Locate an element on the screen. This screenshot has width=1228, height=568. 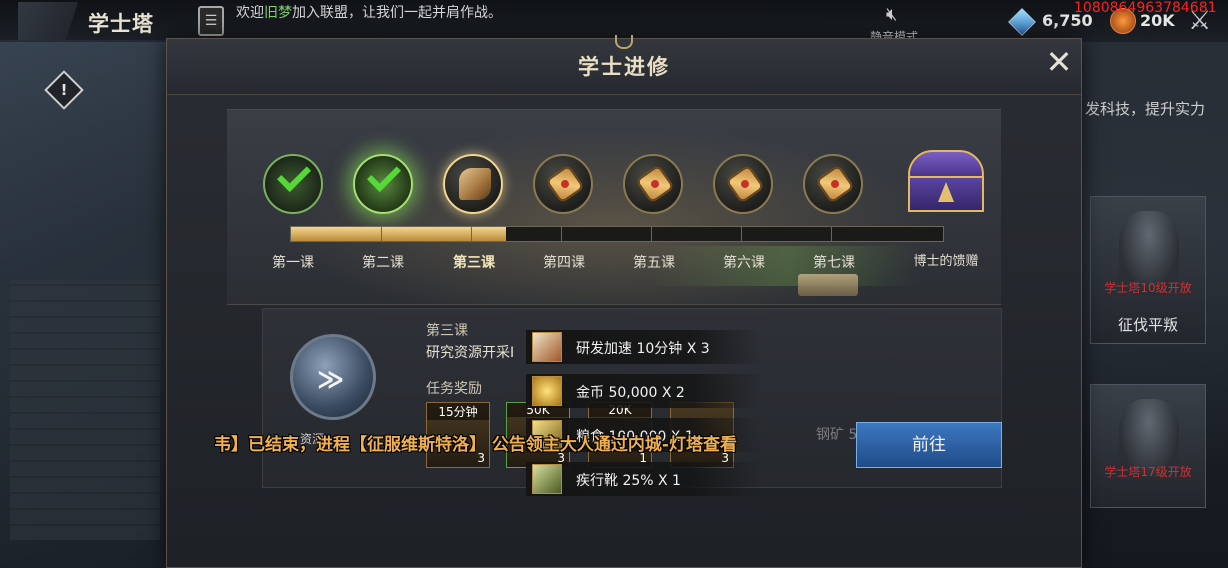
tooltip-label: 金币 50,000 X 2 is located at coordinates (630, 393).